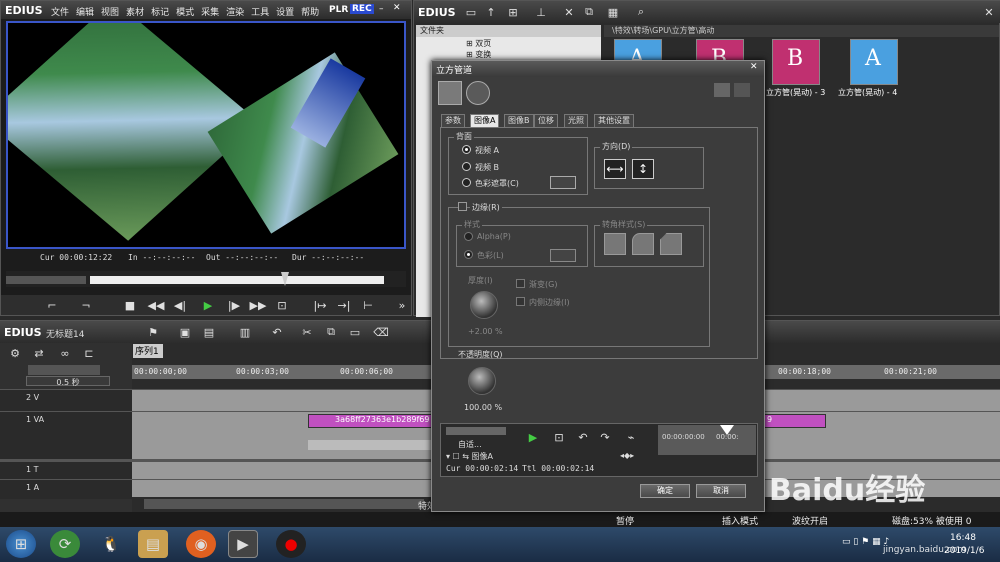 The height and width of the screenshot is (562, 1000). I want to click on copy-icon: ⧉, so click(331, 332).